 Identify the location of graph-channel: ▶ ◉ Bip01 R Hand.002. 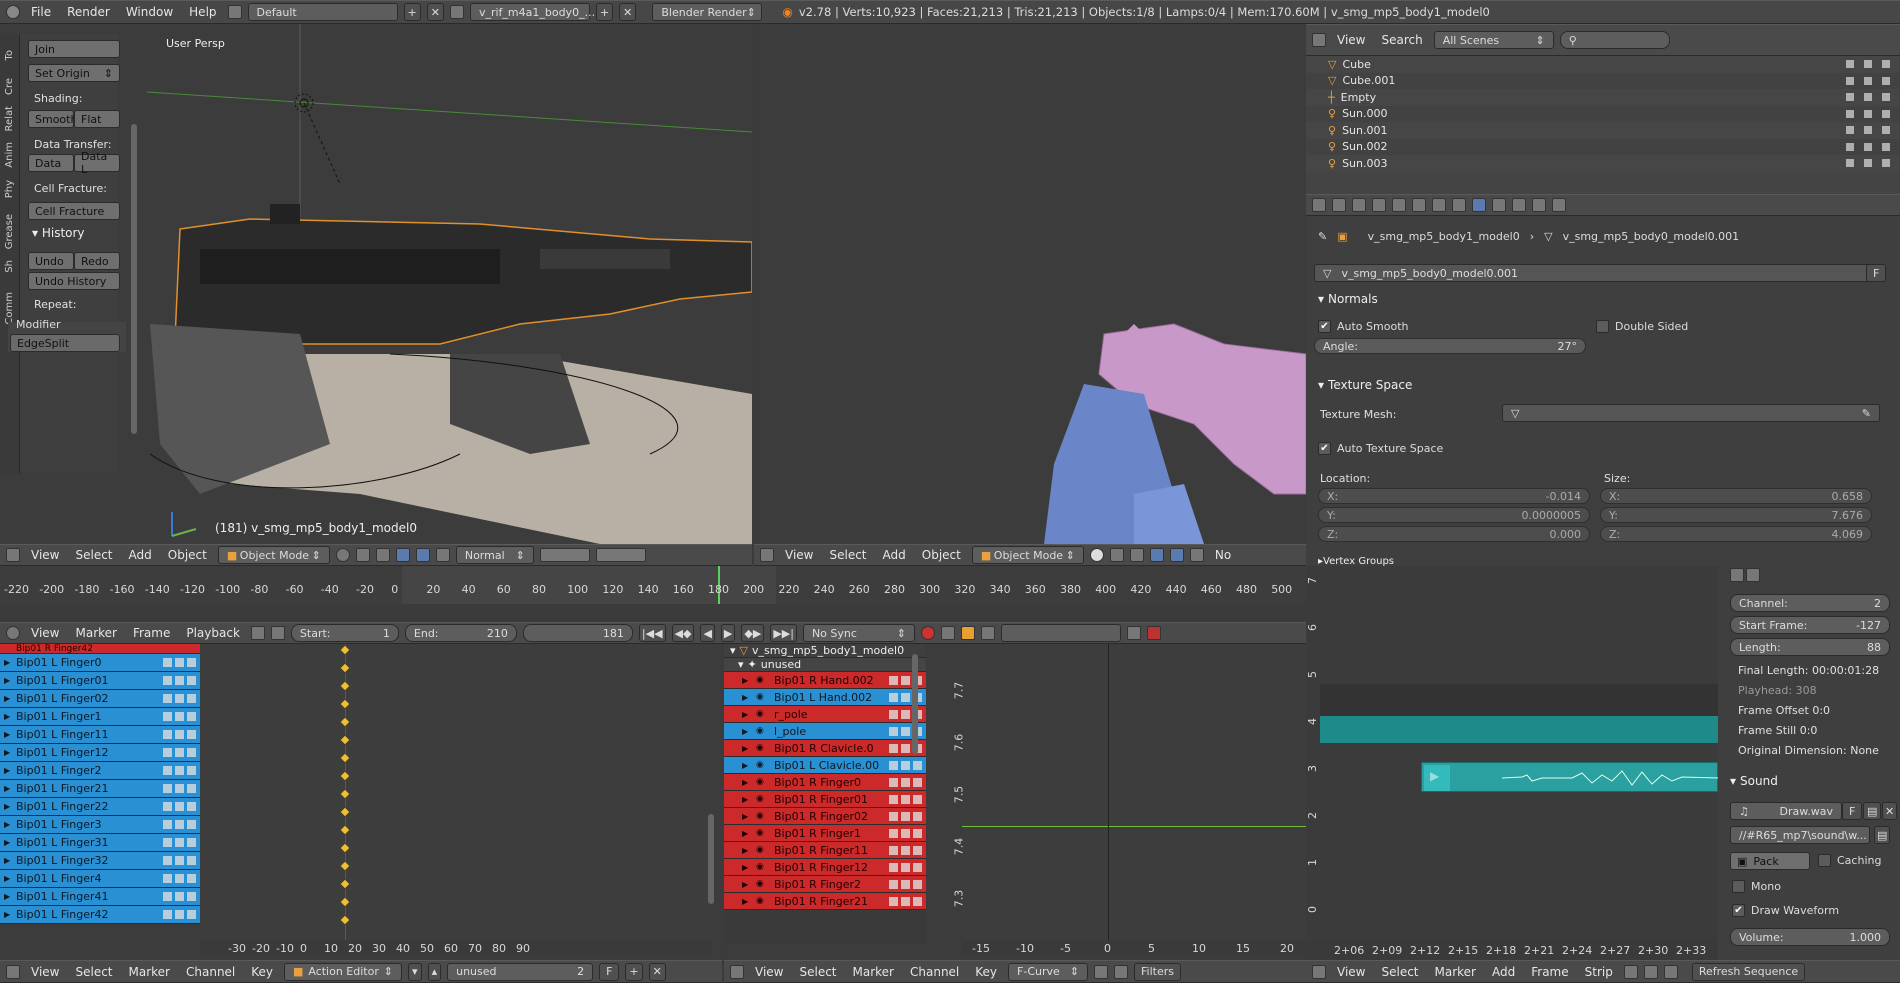
(825, 680).